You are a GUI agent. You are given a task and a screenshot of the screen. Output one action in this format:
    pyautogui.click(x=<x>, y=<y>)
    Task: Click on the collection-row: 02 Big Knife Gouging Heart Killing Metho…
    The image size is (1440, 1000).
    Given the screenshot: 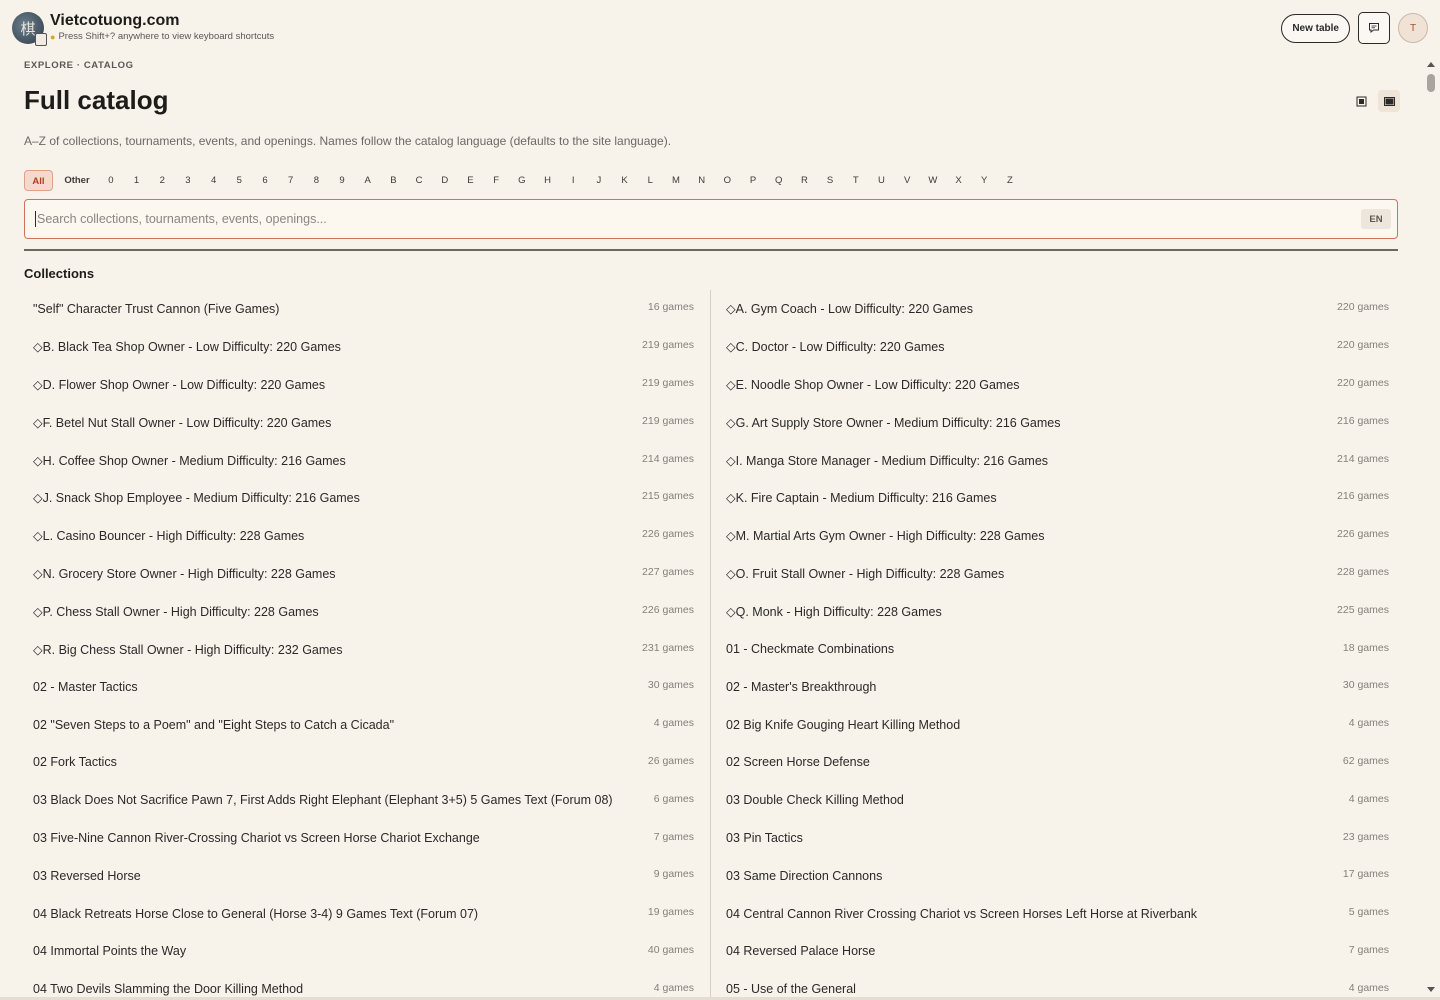 What is the action you would take?
    pyautogui.click(x=1057, y=725)
    